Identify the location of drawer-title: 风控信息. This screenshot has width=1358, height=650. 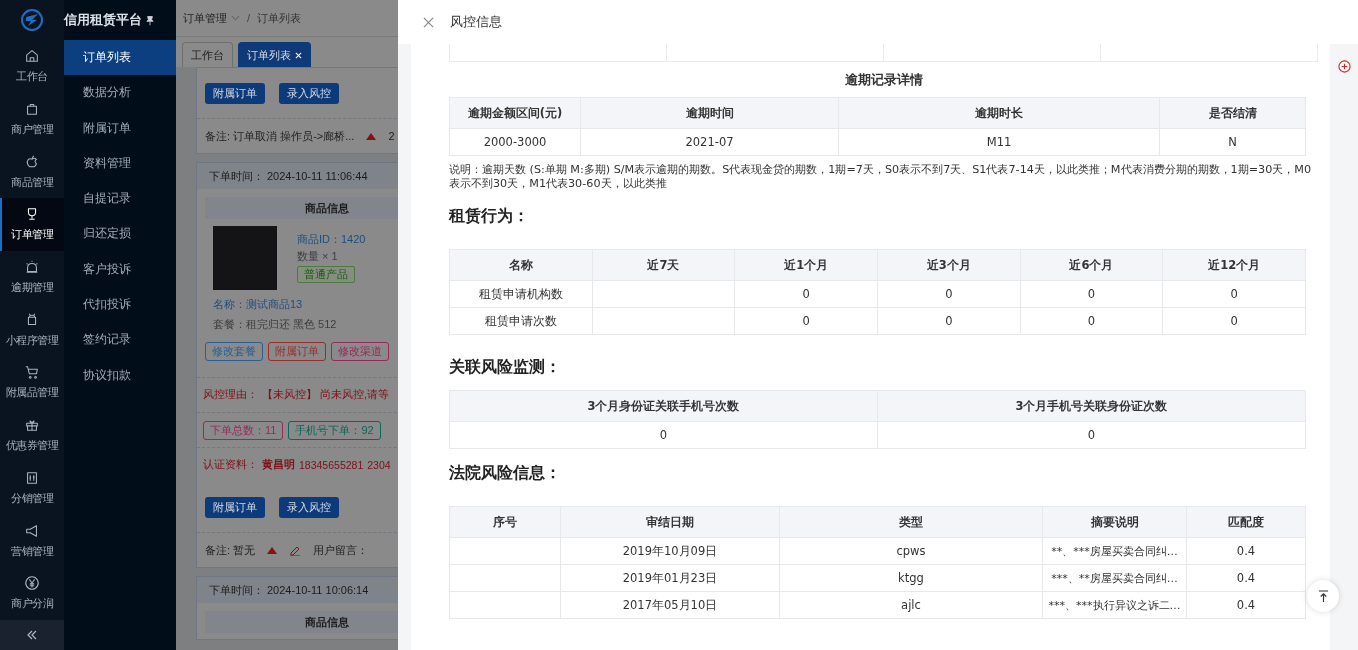
(476, 22).